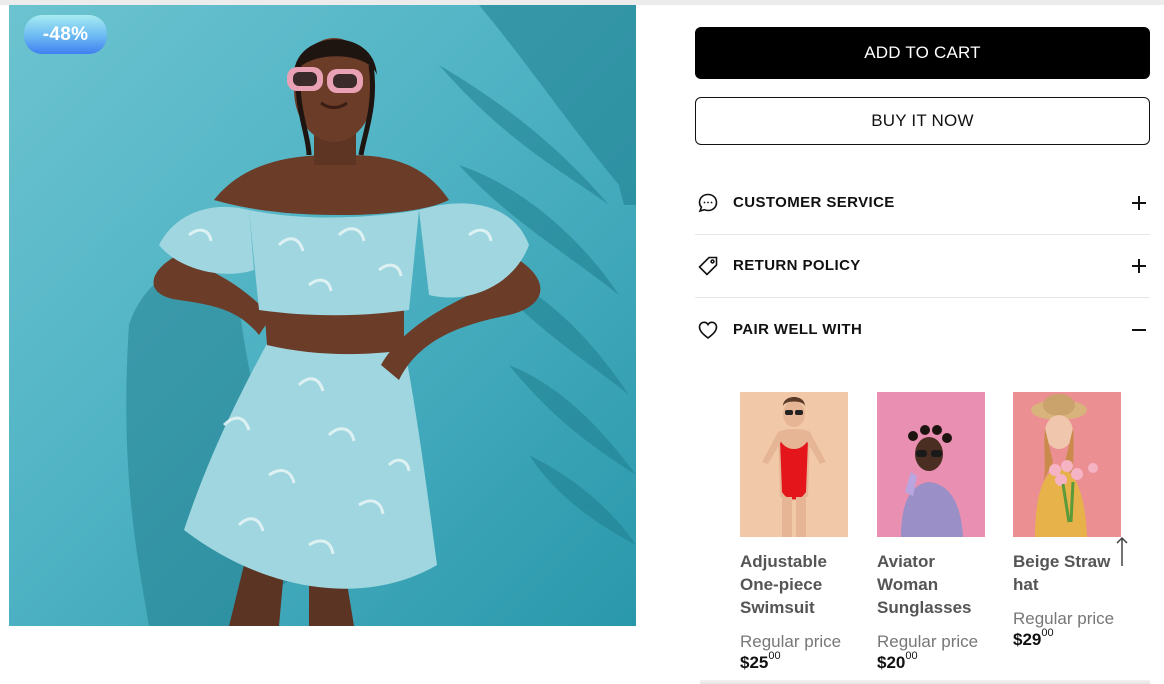  What do you see at coordinates (798, 329) in the screenshot?
I see `accordion-label: PAIR WELL WITH` at bounding box center [798, 329].